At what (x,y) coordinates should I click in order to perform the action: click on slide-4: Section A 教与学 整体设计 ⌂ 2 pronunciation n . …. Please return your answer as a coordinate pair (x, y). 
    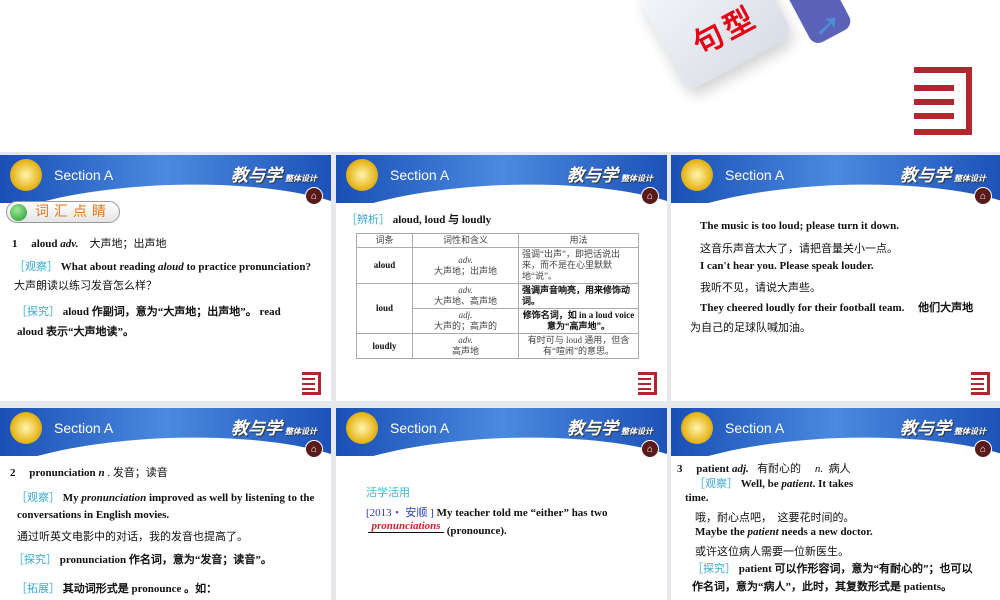
    Looking at the image, I should click on (165, 504).